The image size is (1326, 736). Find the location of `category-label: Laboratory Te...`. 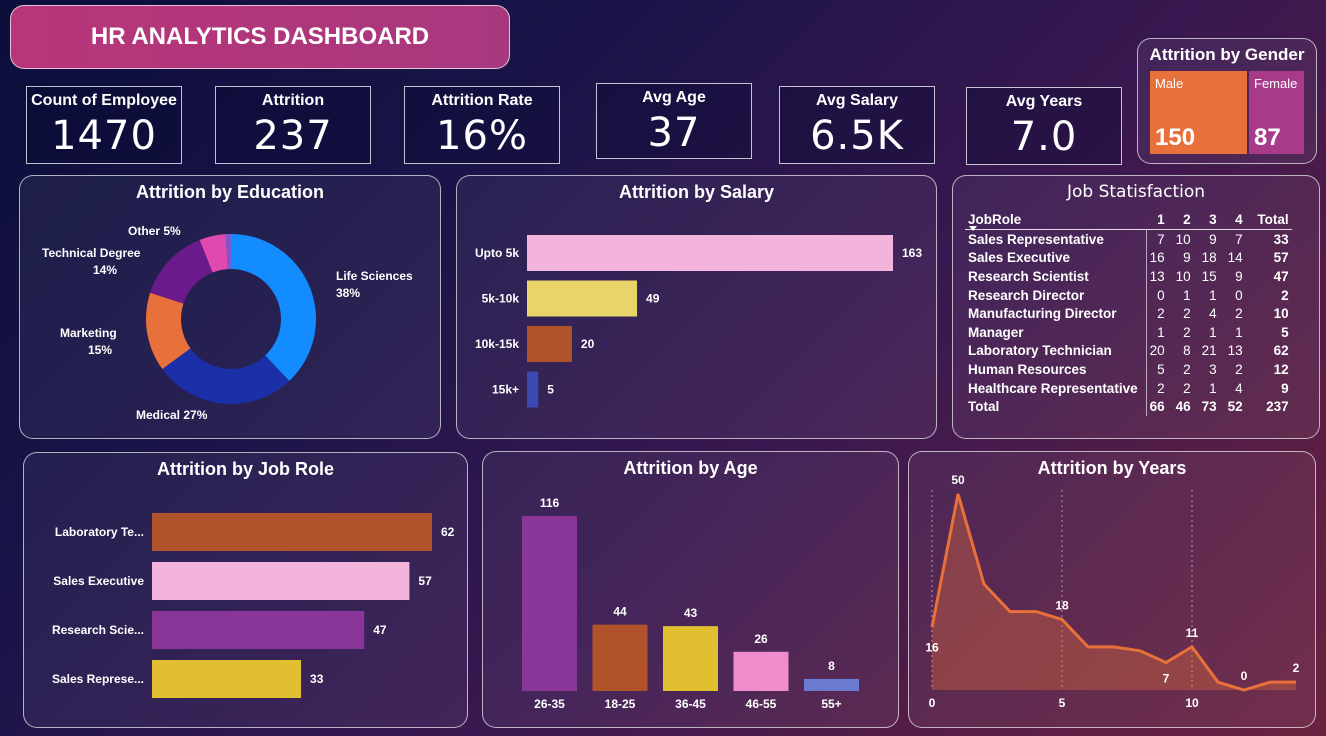

category-label: Laboratory Te... is located at coordinates (99, 532).